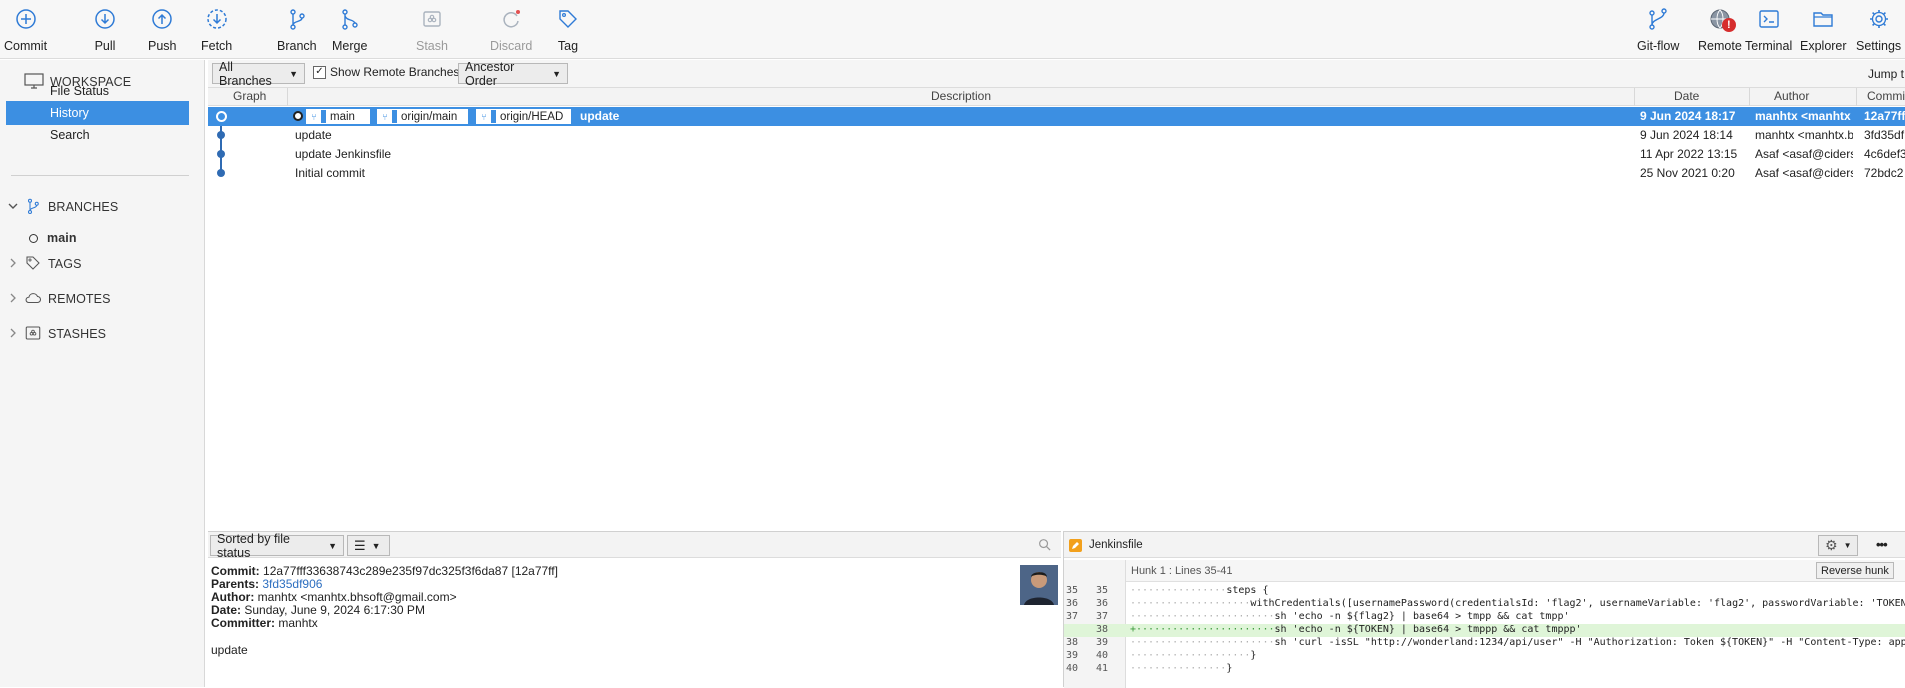  I want to click on show-remote-branches-checkbox: ✓ Show Remote Branches, so click(386, 72).